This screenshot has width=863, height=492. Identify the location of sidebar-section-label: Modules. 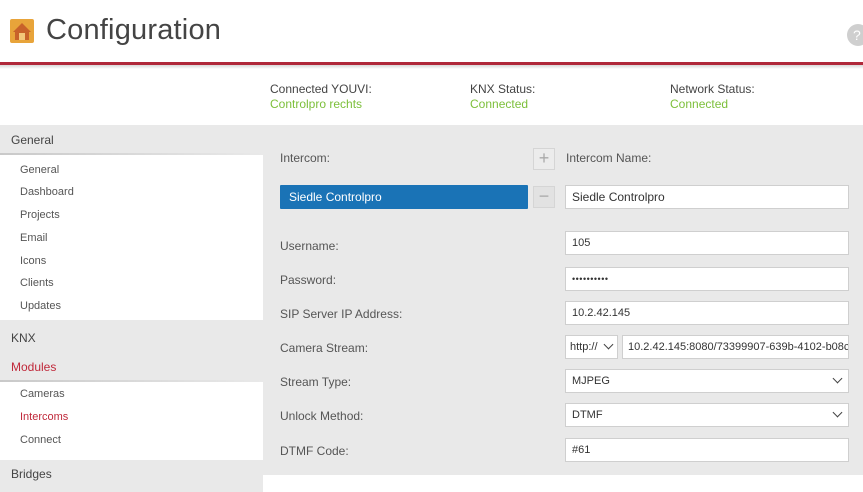
(34, 367).